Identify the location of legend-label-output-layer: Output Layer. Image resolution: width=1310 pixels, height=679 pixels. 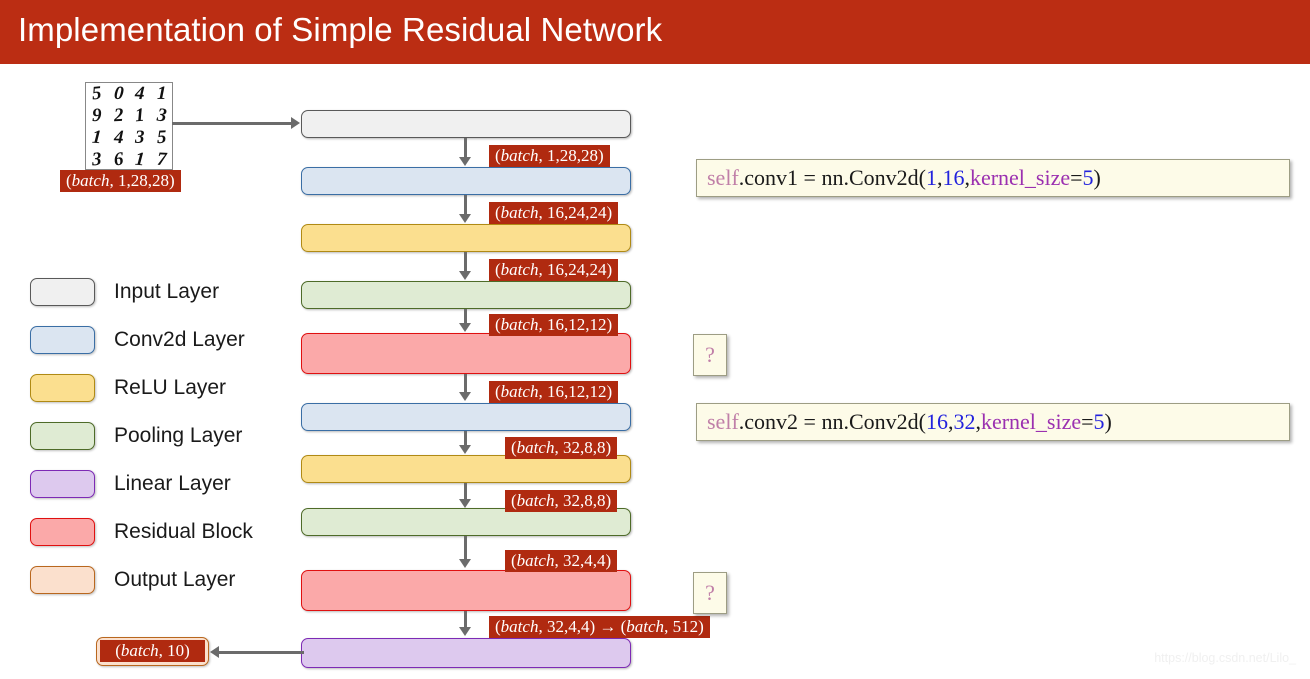
(175, 579).